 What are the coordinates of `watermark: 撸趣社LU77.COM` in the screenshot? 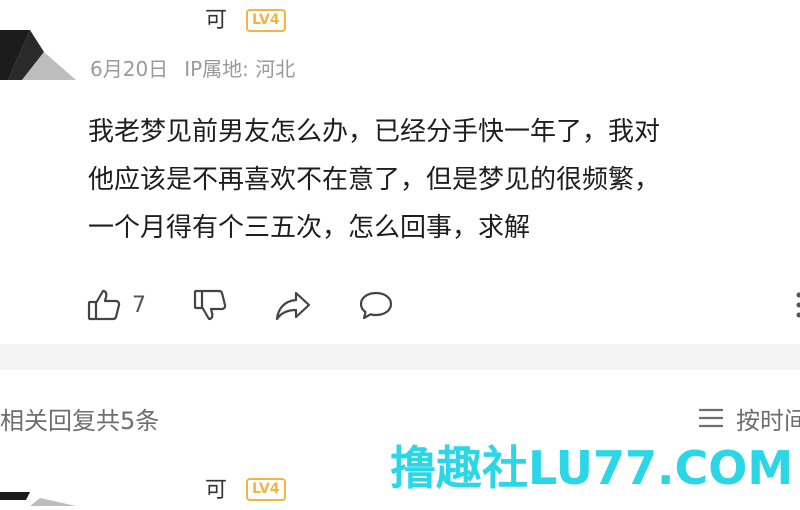 It's located at (591, 468).